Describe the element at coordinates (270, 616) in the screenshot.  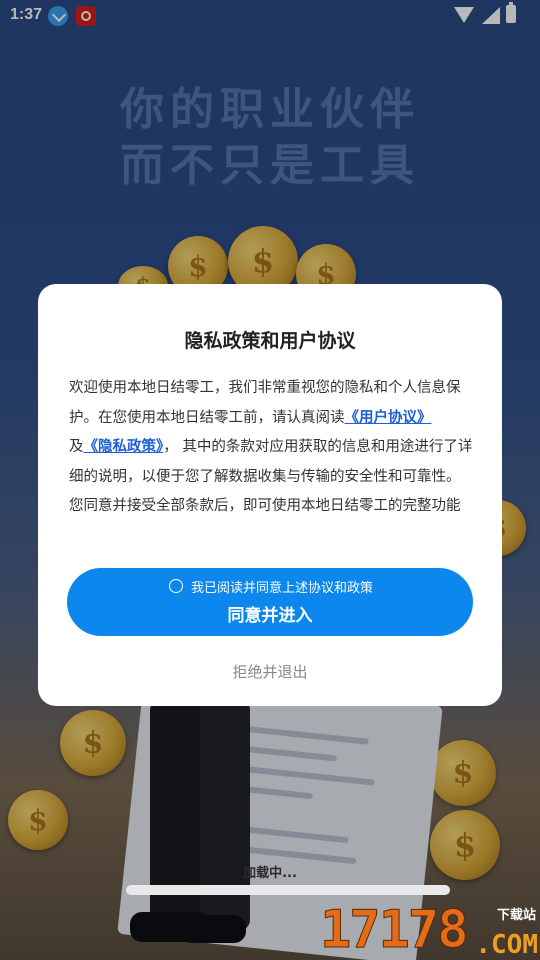
I see `agree-button-label: 同意并进入` at that location.